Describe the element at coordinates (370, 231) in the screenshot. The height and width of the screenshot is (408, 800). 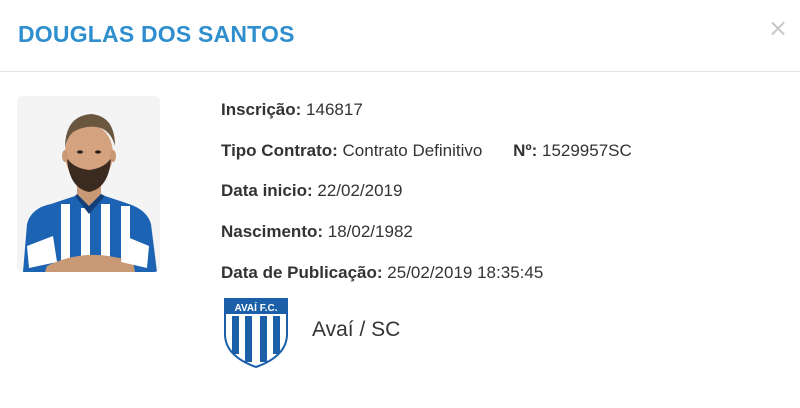
I see `nascimento-value: 18/02/1982` at that location.